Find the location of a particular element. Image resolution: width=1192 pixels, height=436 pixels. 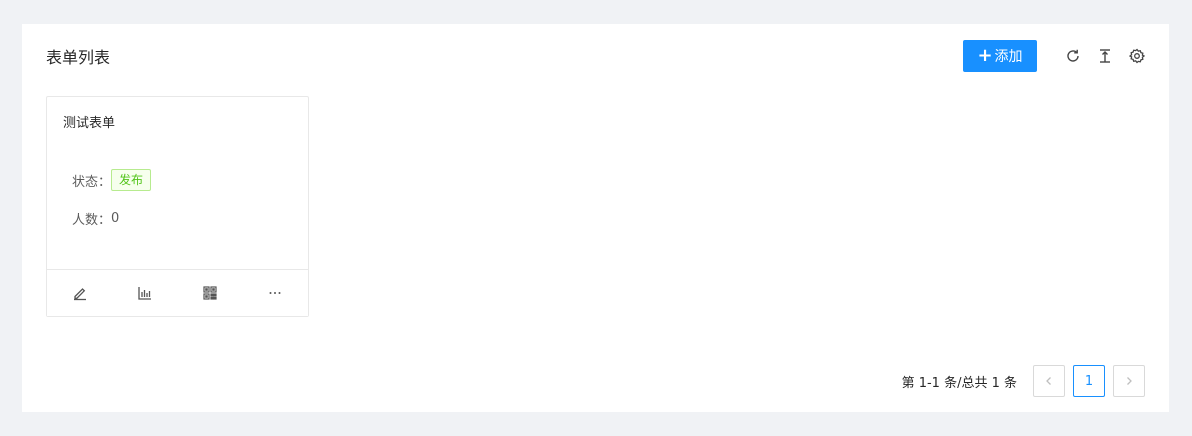

count-row: 人数： 0 is located at coordinates (95, 218).